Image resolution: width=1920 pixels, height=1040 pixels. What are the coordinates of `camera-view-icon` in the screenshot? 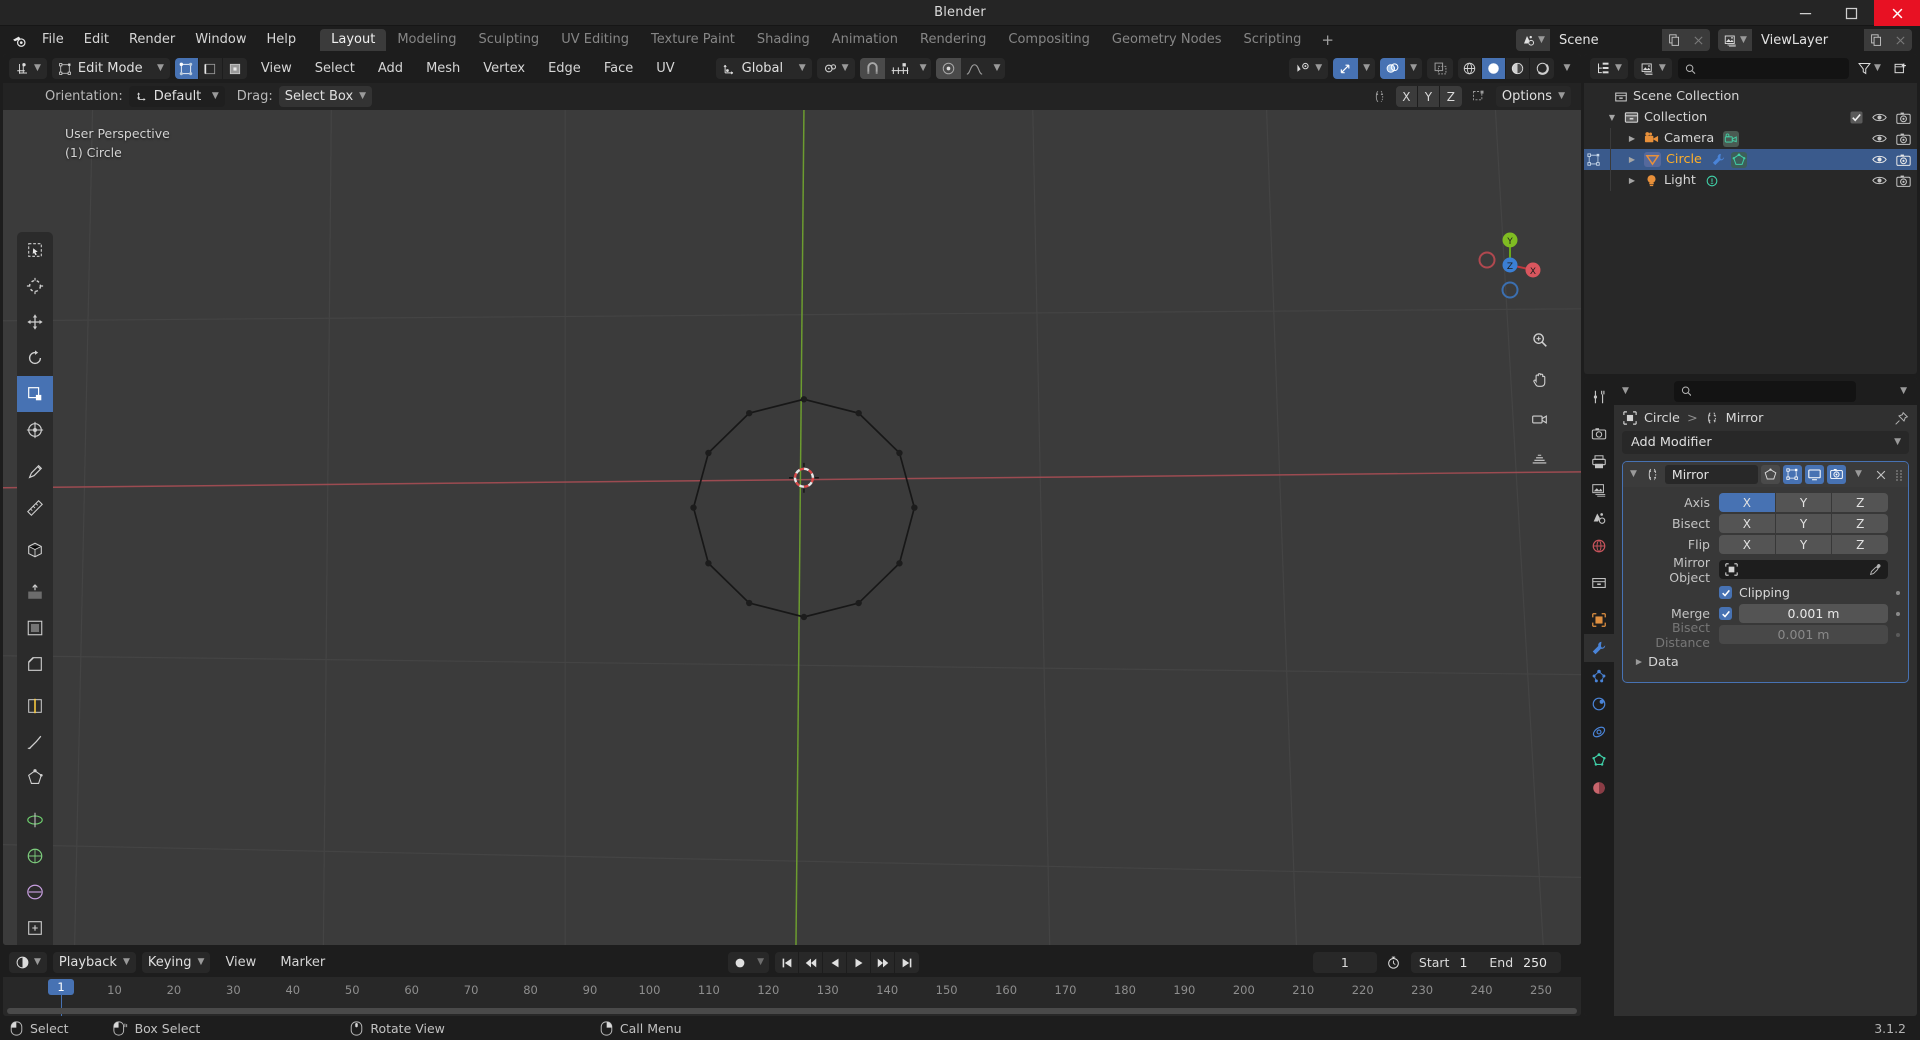 It's located at (1539, 419).